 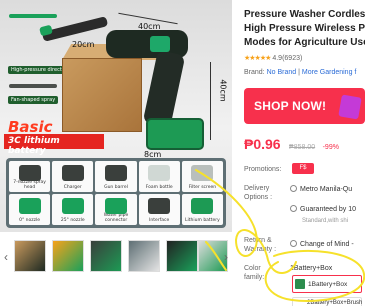 I want to click on return-policy-text: Change of Mind -, so click(x=327, y=244).